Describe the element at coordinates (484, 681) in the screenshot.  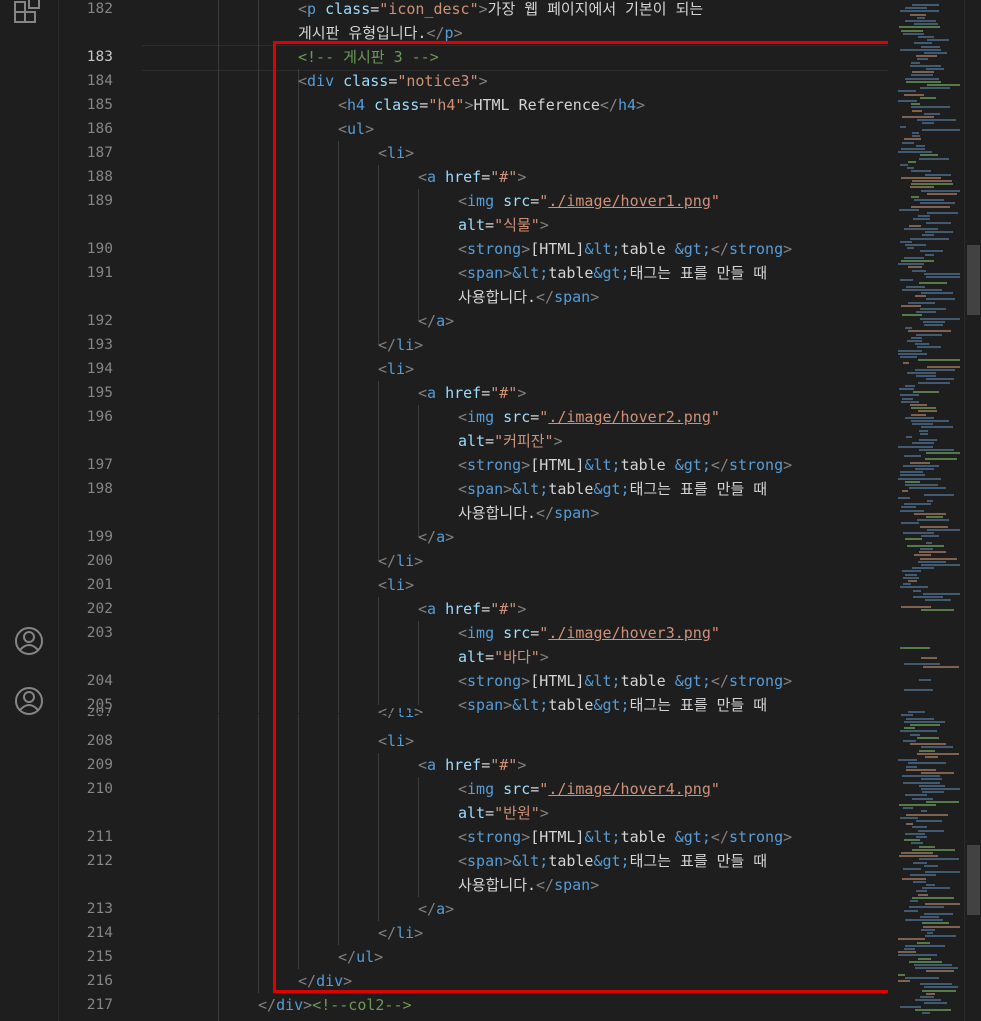
I see `code-line: 204 <strong>[HTML]&lt;table &gt;</strong>` at that location.